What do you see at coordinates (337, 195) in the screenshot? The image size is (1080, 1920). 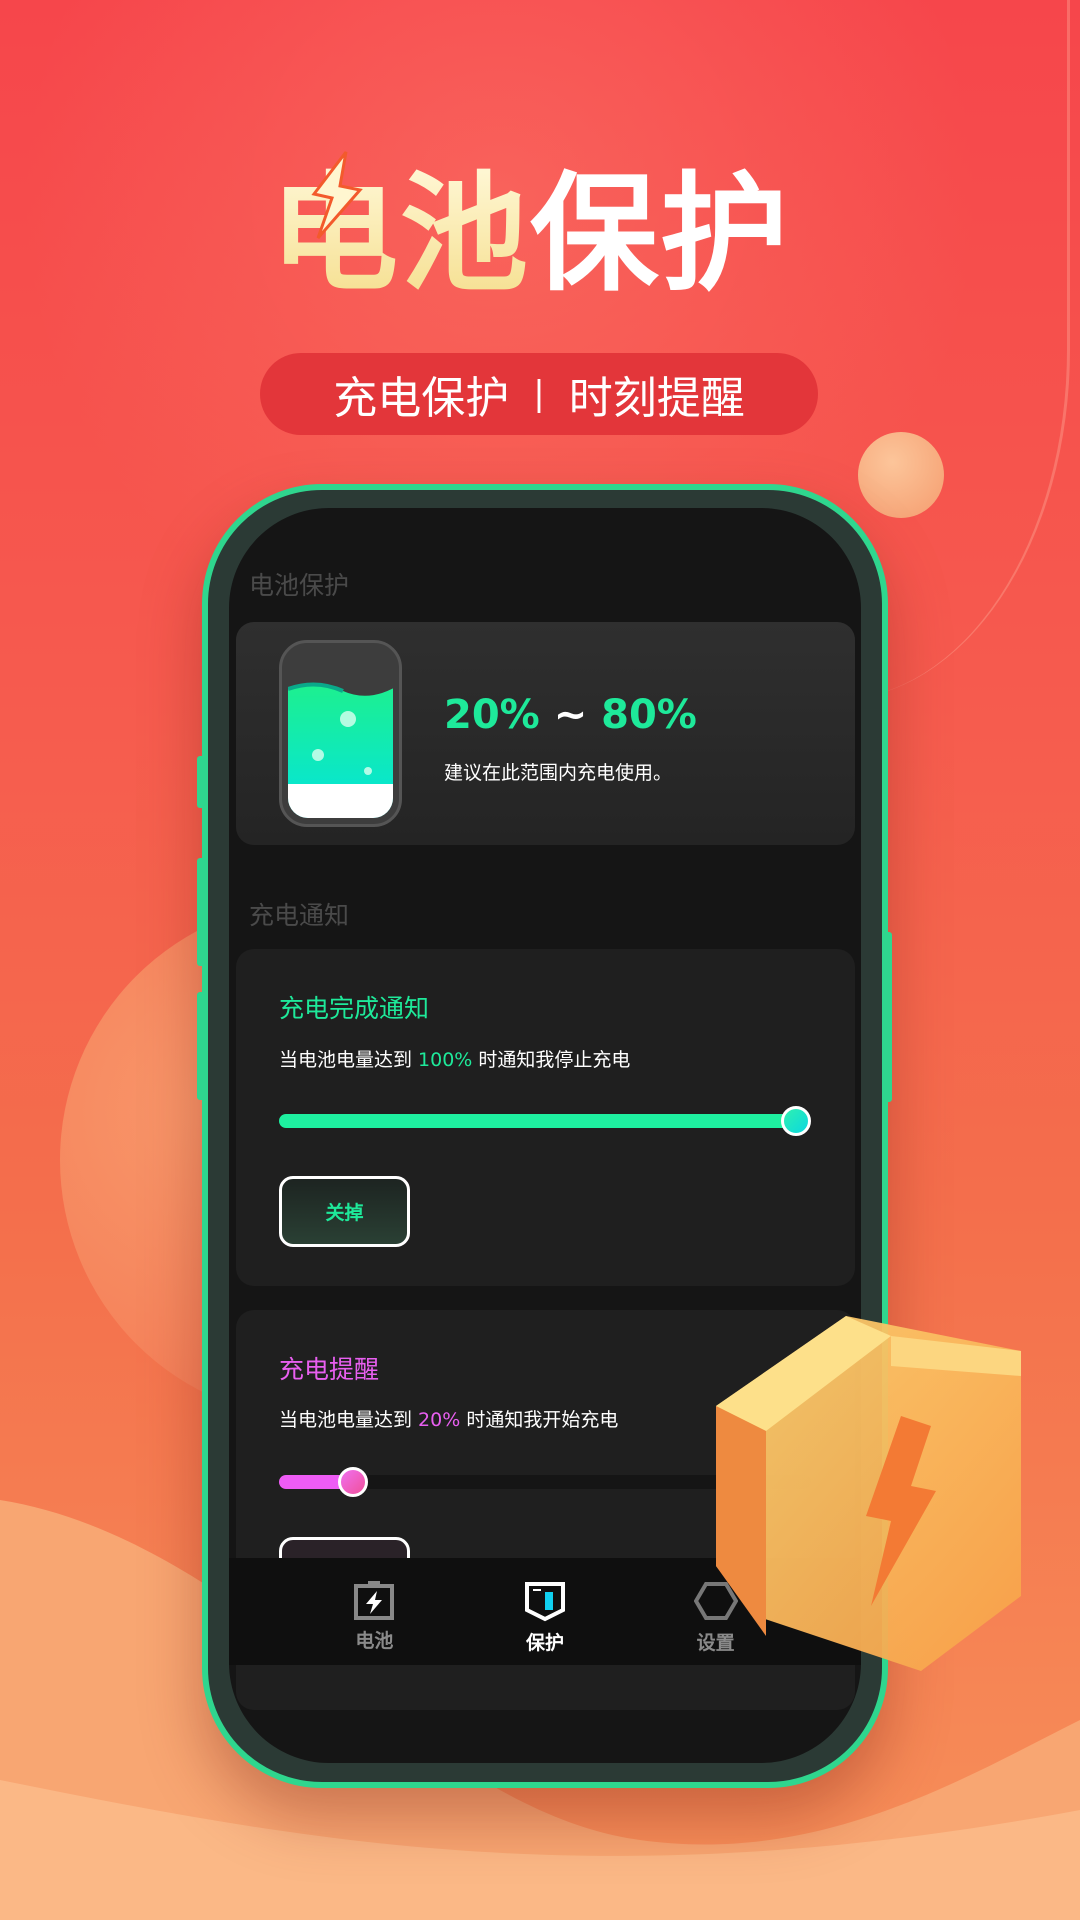 I see `lightning-icon` at bounding box center [337, 195].